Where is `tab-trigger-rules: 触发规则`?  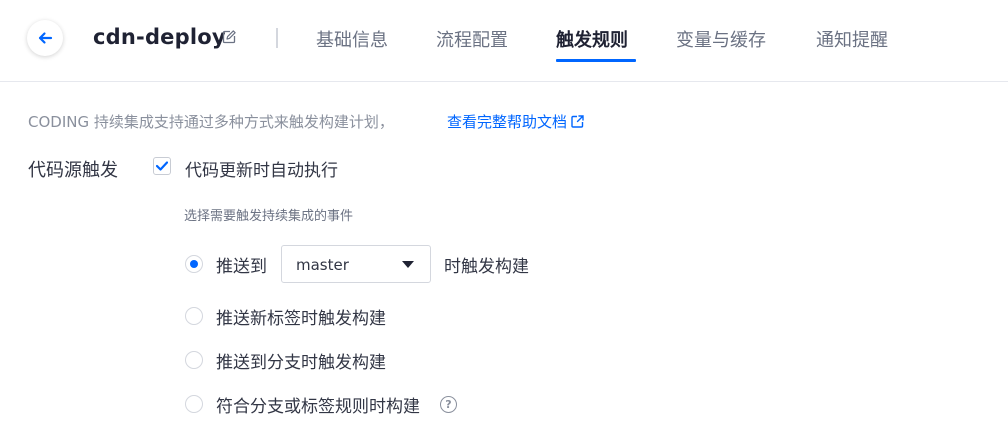
tab-trigger-rules: 触发规则 is located at coordinates (592, 39).